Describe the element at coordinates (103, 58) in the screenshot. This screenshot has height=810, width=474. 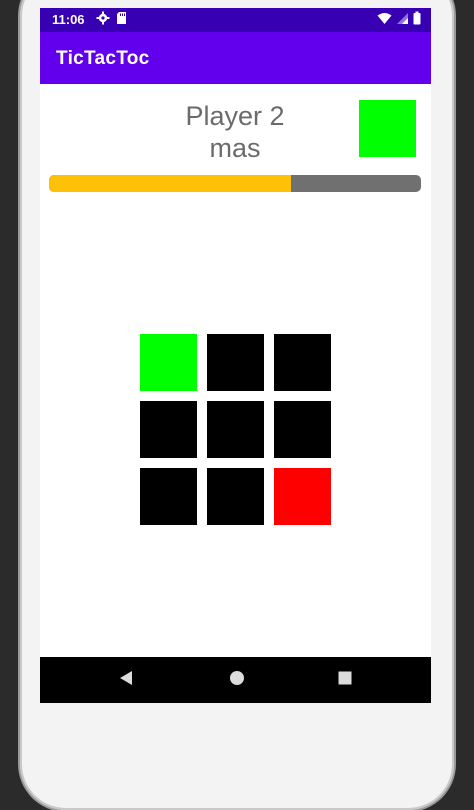
I see `app-title: TicTacToc` at that location.